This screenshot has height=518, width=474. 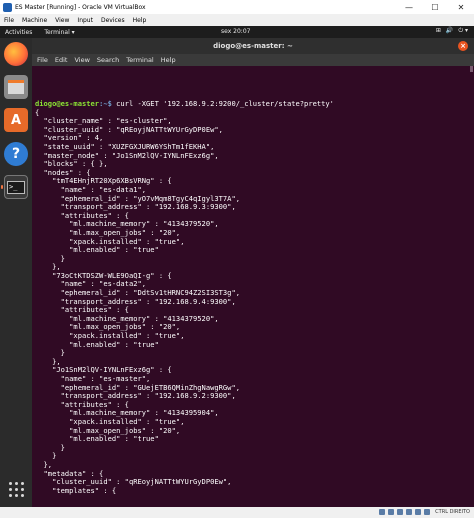 I want to click on vbox-menu-file: File, so click(x=9, y=20).